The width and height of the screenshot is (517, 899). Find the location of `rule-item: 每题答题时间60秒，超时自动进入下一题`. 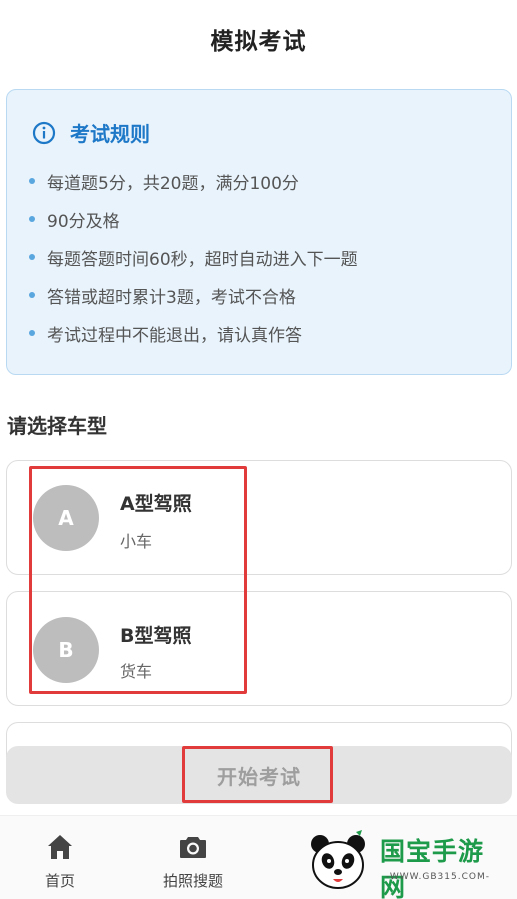

rule-item: 每题答题时间60秒，超时自动进入下一题 is located at coordinates (264, 257).